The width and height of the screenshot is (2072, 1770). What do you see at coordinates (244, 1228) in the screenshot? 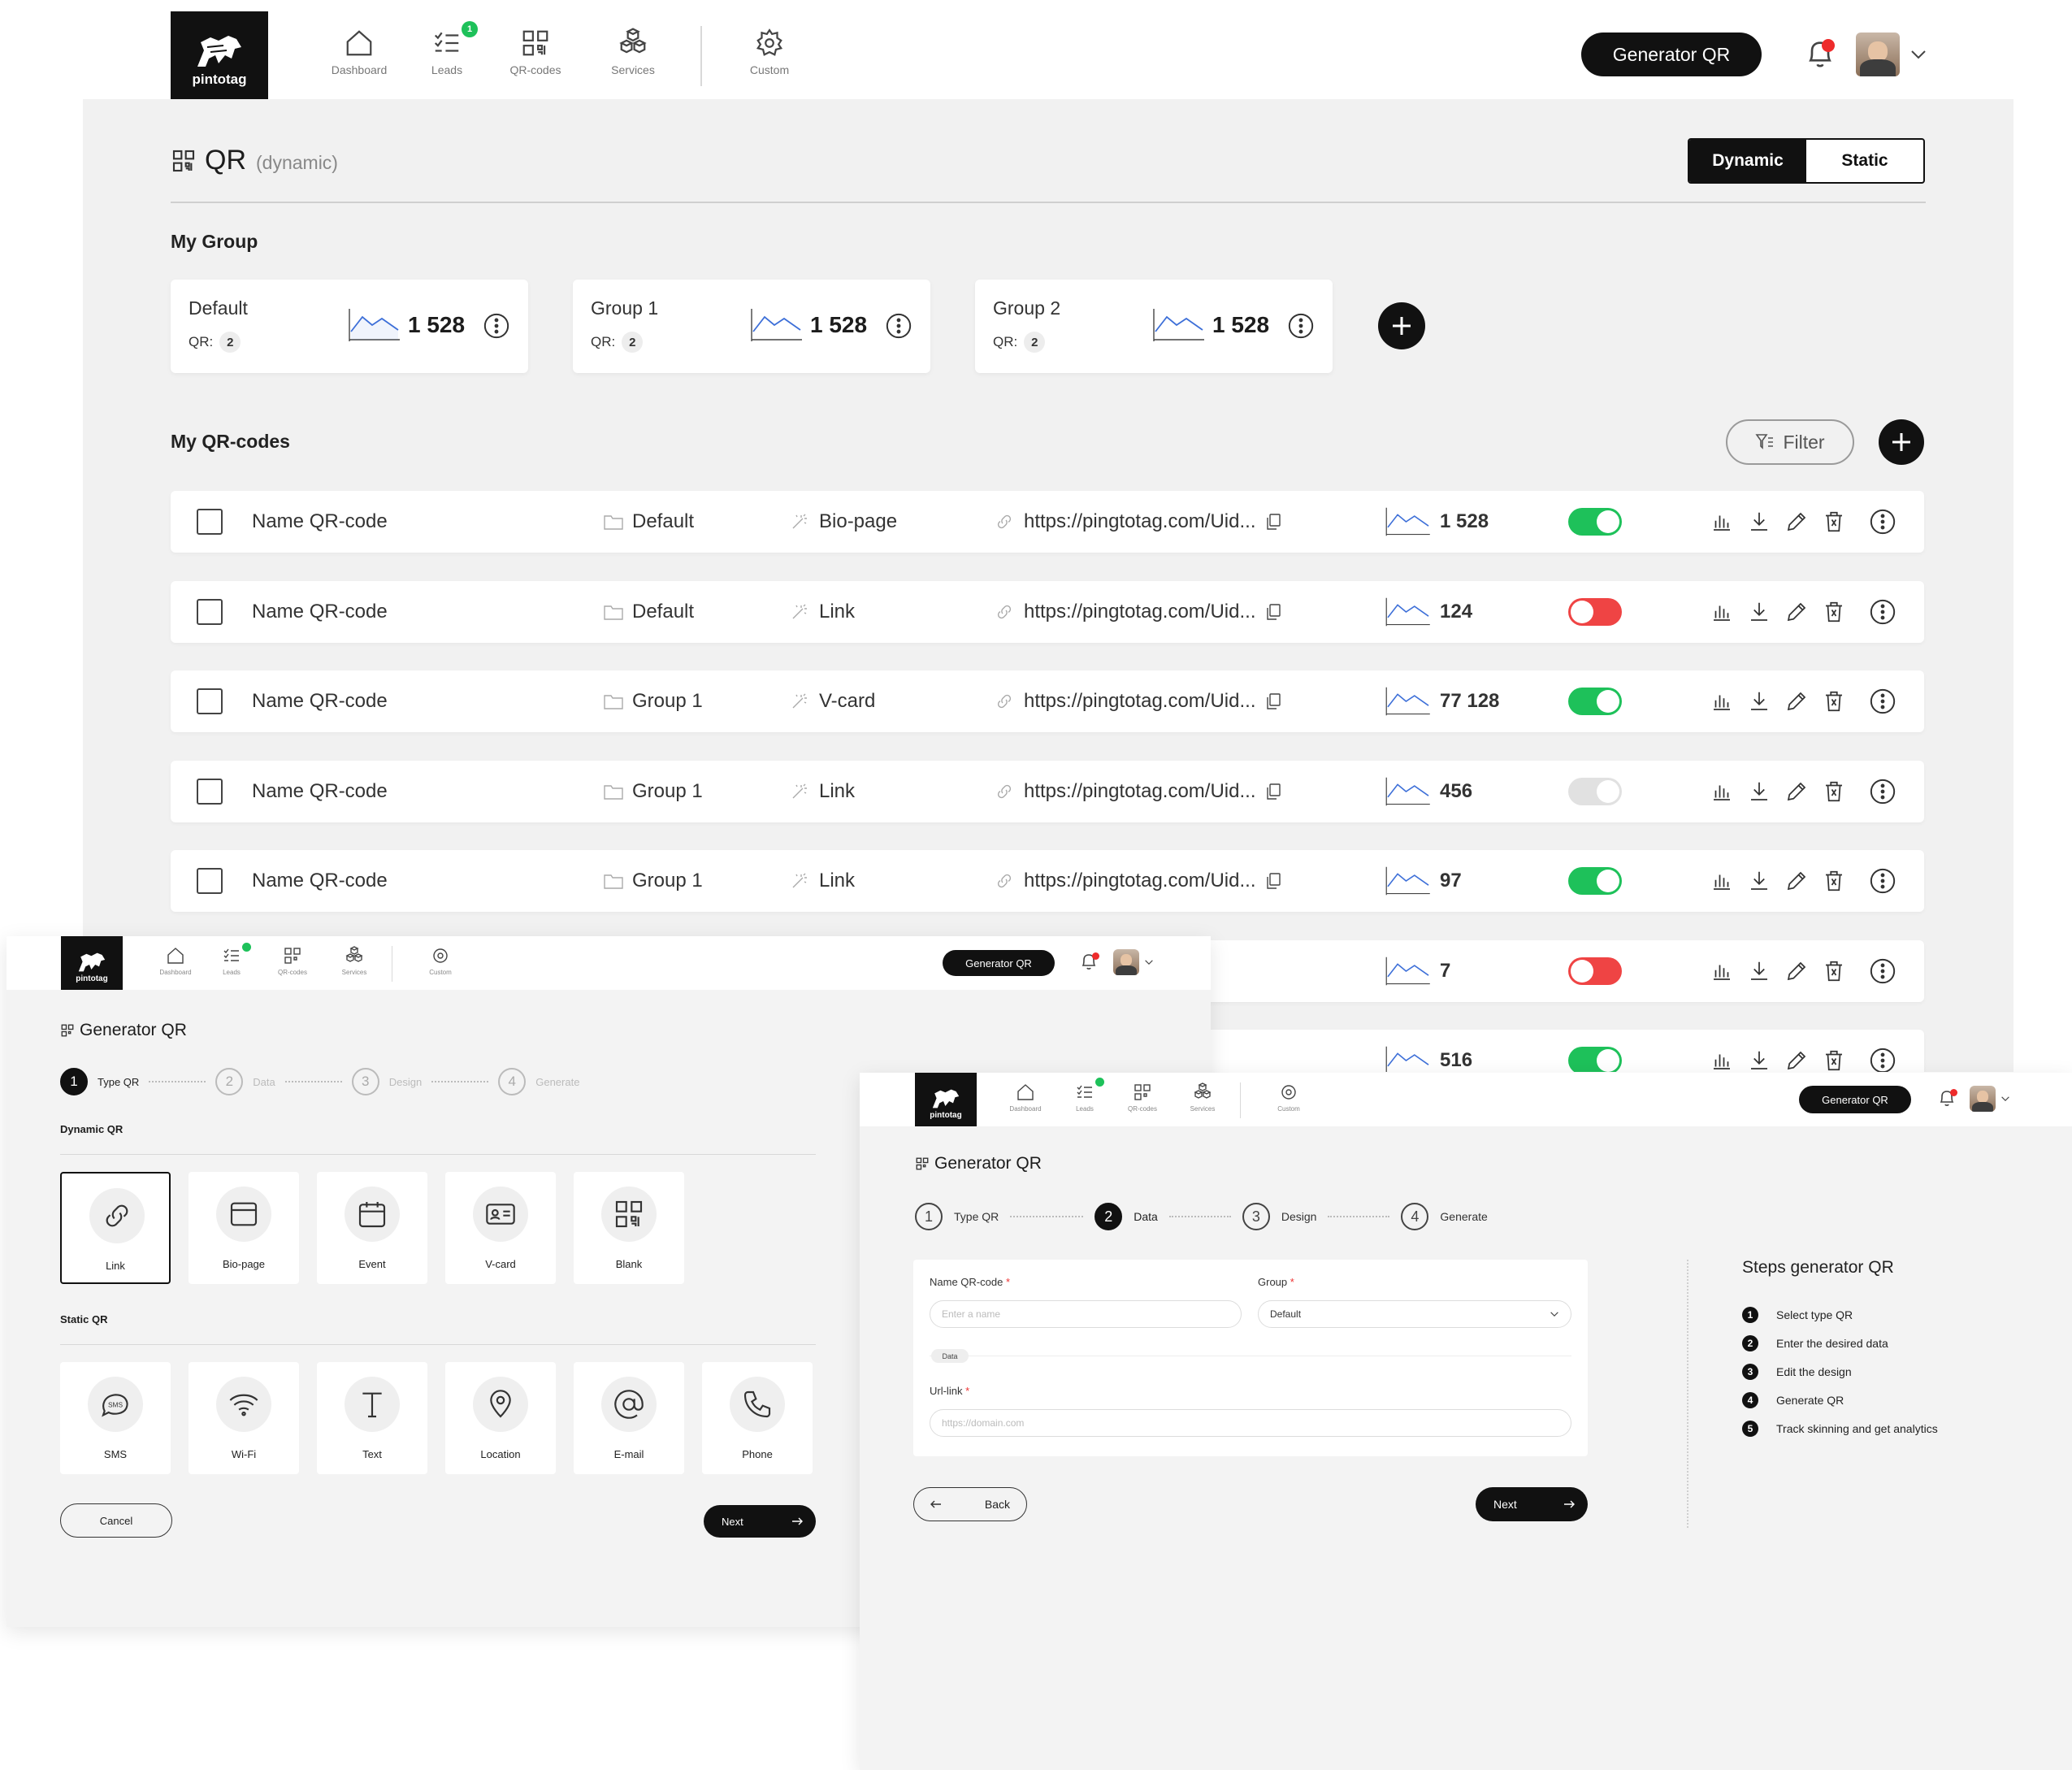
I see `type-tile-bio-page: Bio-page` at bounding box center [244, 1228].